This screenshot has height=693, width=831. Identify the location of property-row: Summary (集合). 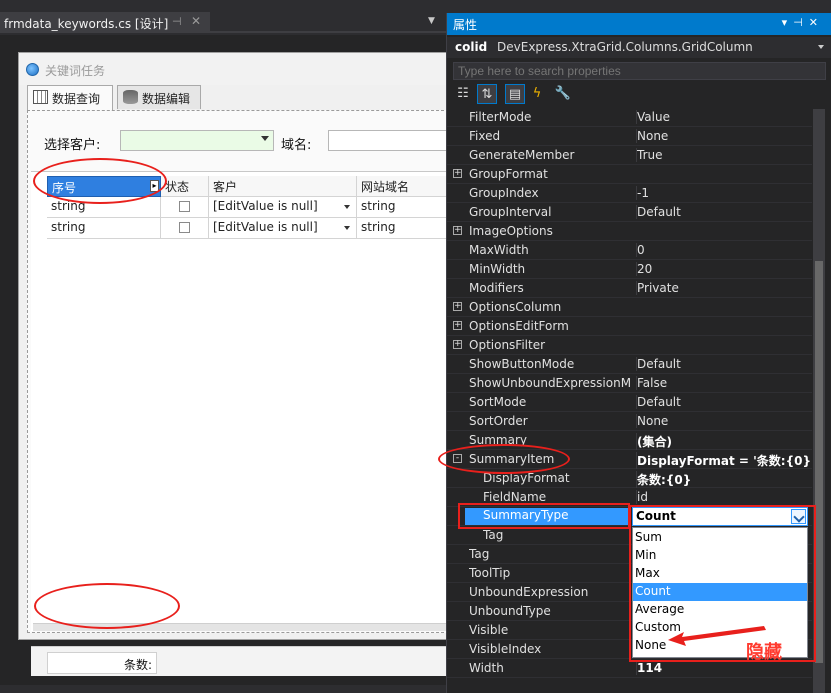
(629, 440).